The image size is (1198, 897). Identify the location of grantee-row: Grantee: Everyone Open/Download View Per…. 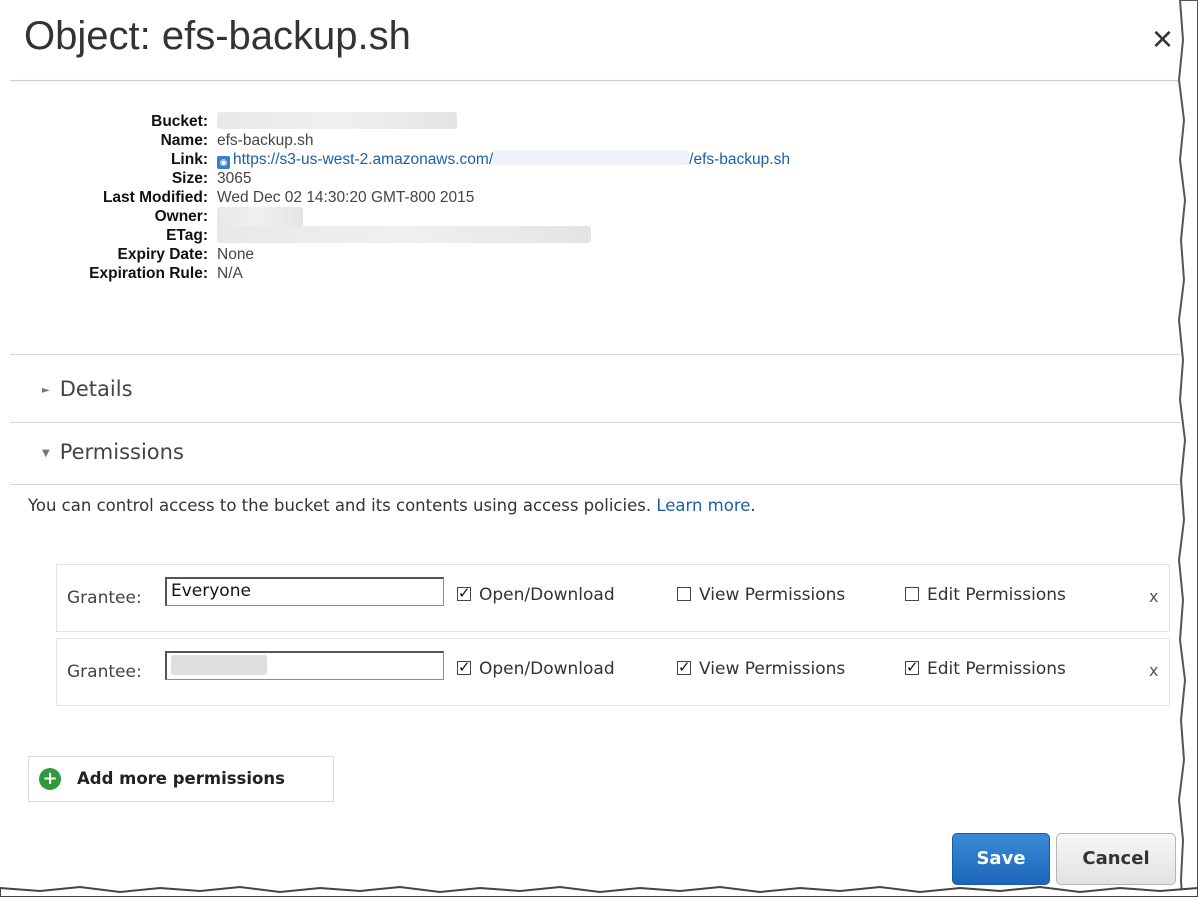
(613, 598).